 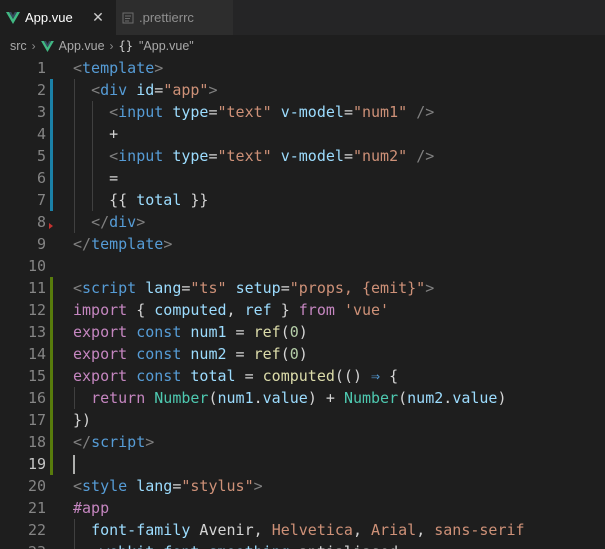 What do you see at coordinates (36, 310) in the screenshot?
I see `line-number: 12` at bounding box center [36, 310].